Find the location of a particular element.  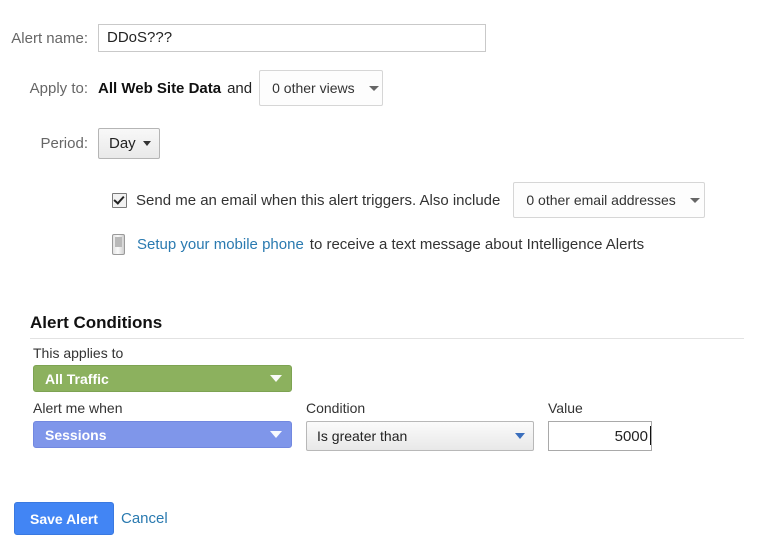

condition-label: Condition is located at coordinates (336, 408).